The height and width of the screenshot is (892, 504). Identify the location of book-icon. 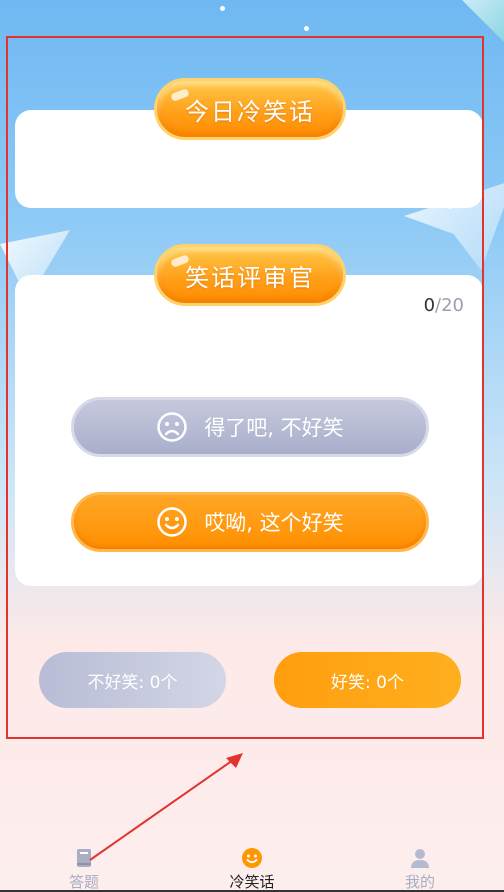
(84, 858).